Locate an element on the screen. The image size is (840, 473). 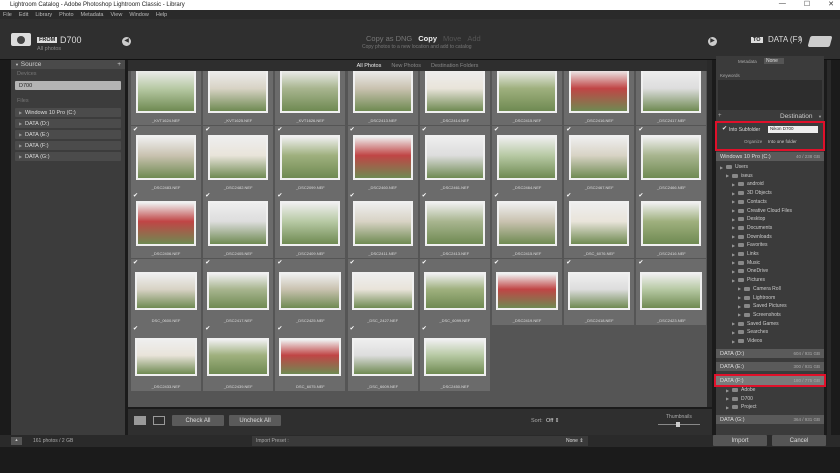
drive-c: ▶ Windows 10 Pro (C:) is located at coordinates (68, 112).